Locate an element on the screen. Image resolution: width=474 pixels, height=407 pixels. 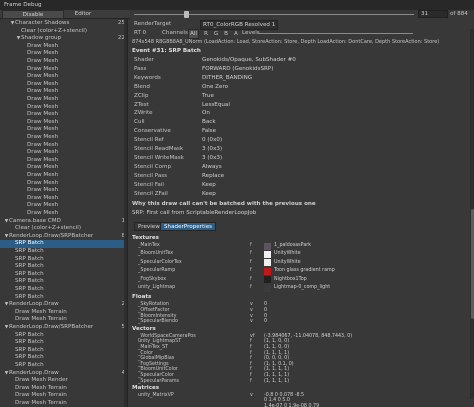
rt-selector: RT 0 is located at coordinates (140, 33).